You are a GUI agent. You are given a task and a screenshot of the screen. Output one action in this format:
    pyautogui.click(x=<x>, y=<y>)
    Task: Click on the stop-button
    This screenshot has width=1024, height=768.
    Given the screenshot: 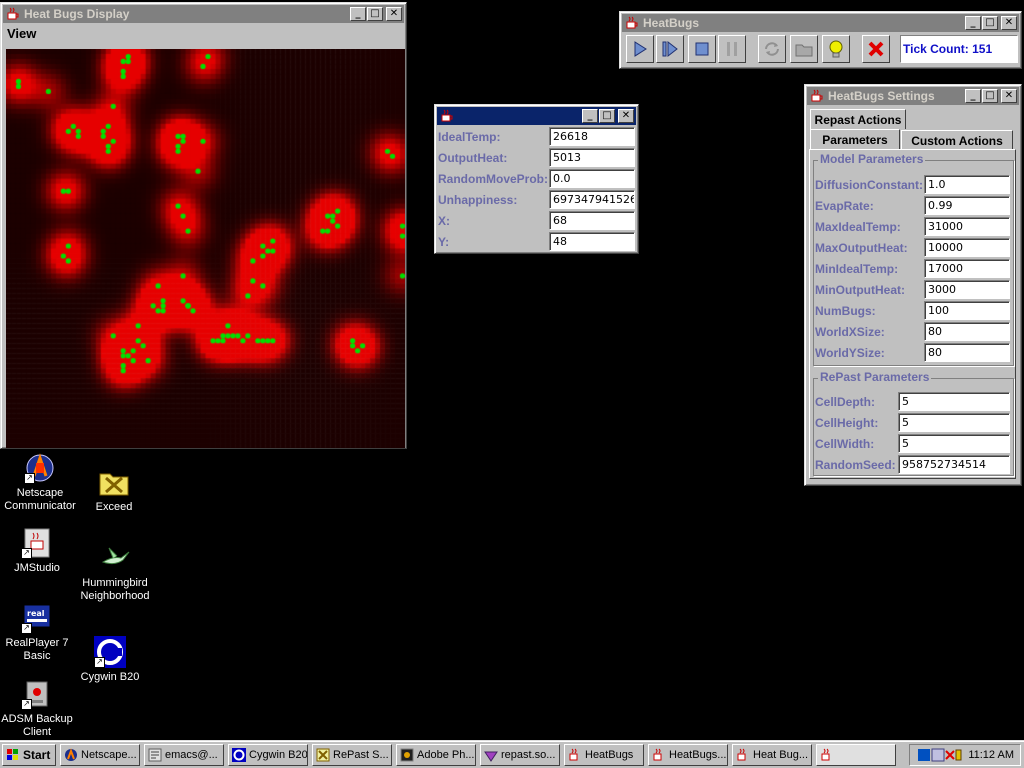 What is the action you would take?
    pyautogui.click(x=702, y=49)
    